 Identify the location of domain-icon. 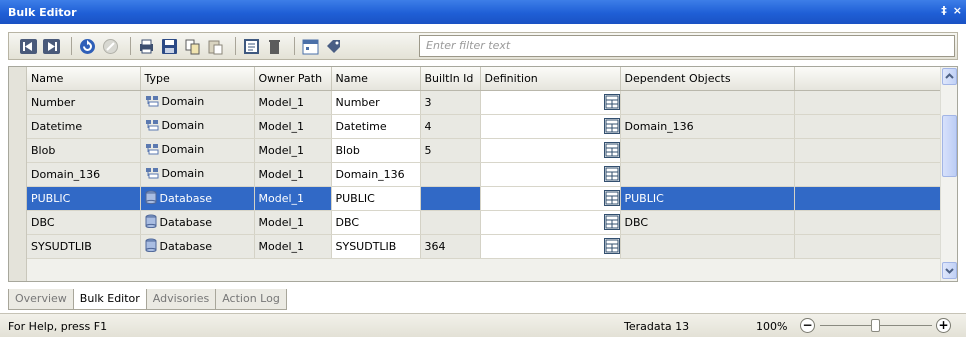
(152, 102).